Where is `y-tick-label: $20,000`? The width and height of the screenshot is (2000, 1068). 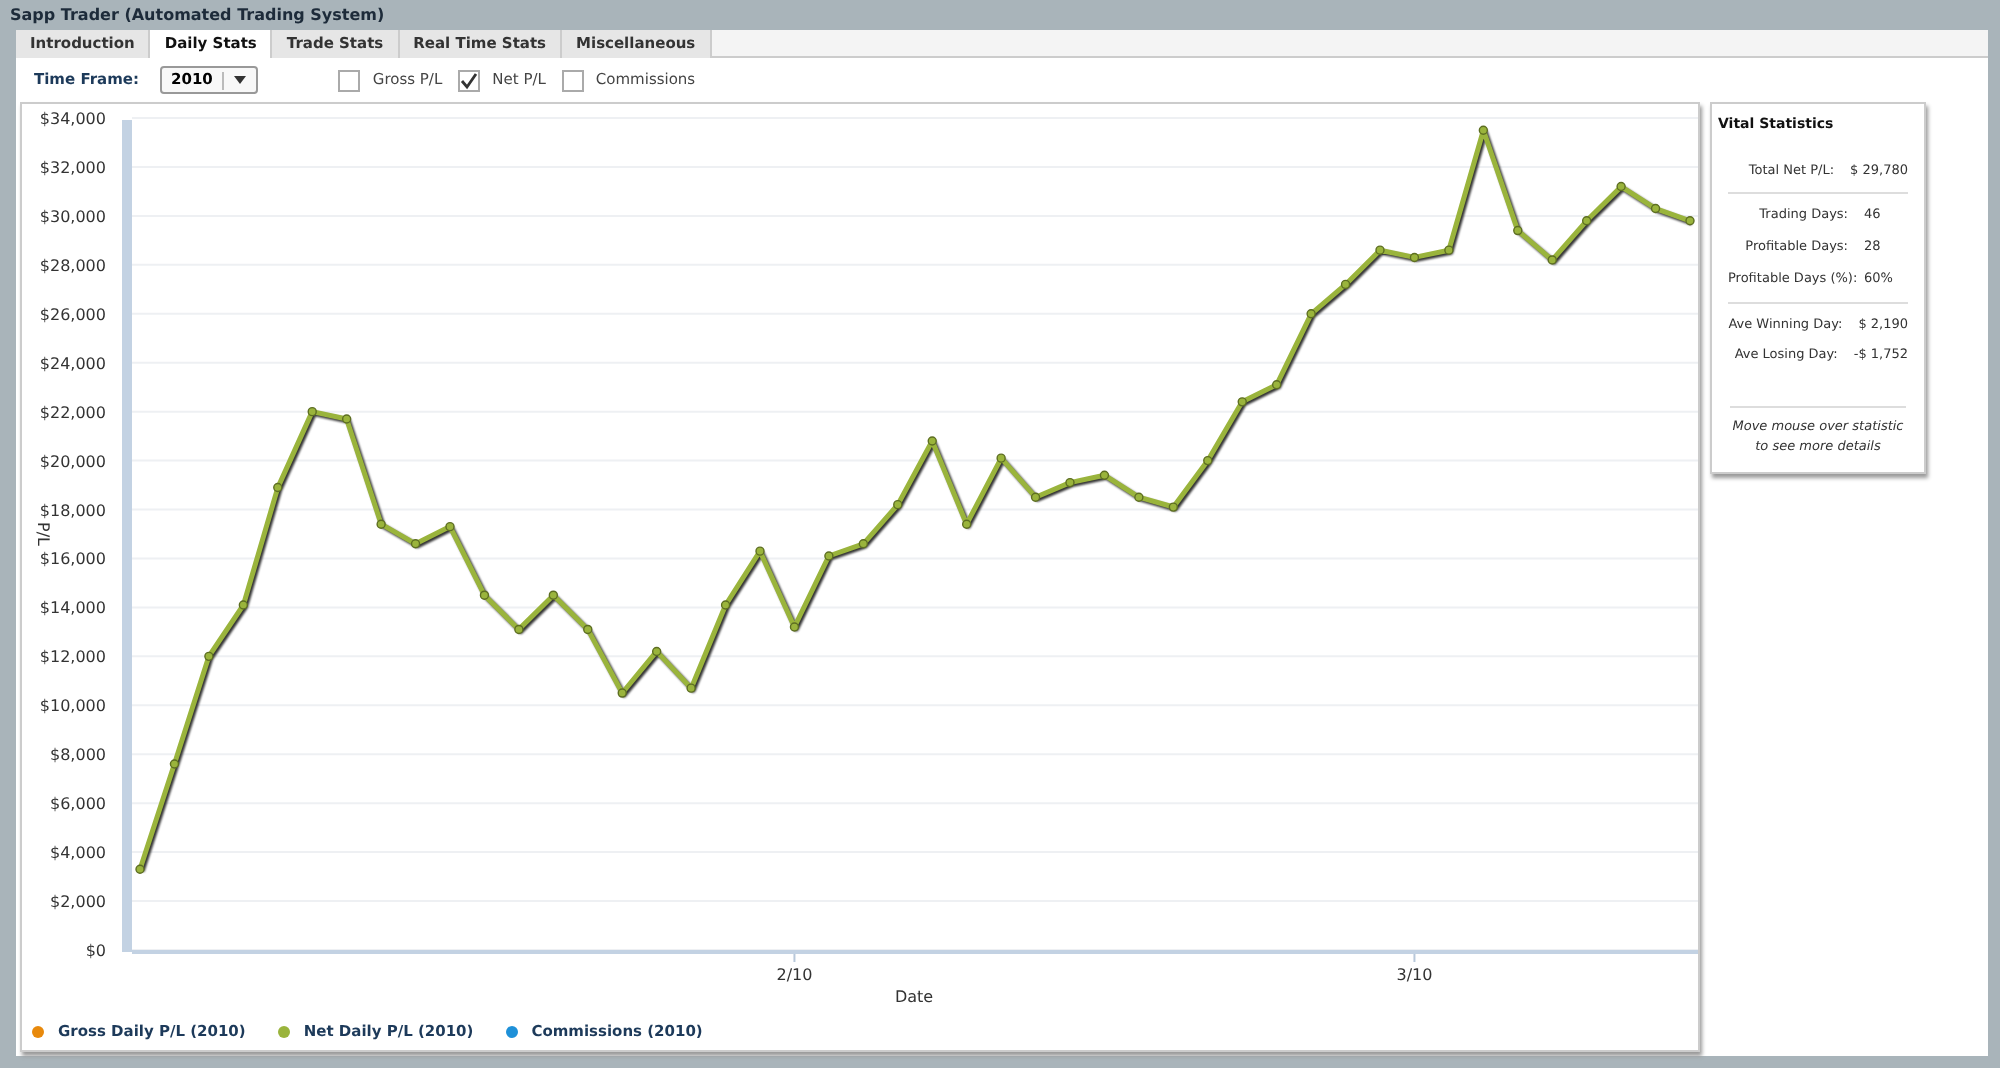 y-tick-label: $20,000 is located at coordinates (72, 461).